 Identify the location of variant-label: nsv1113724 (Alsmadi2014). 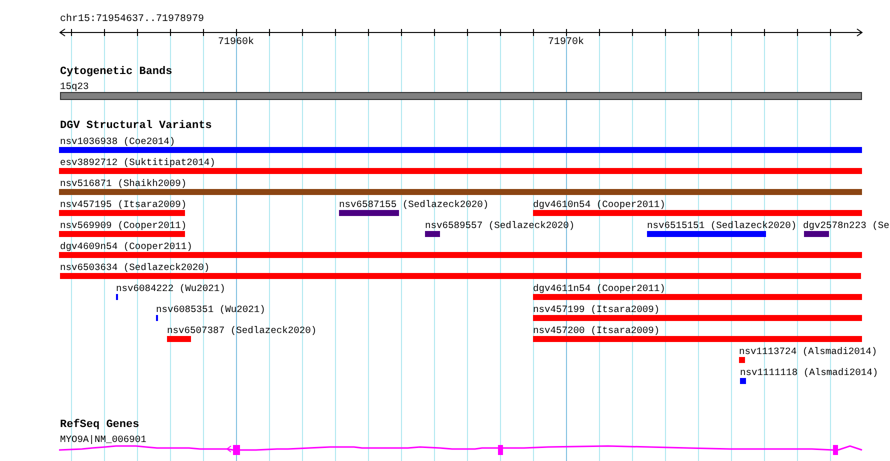
(808, 351).